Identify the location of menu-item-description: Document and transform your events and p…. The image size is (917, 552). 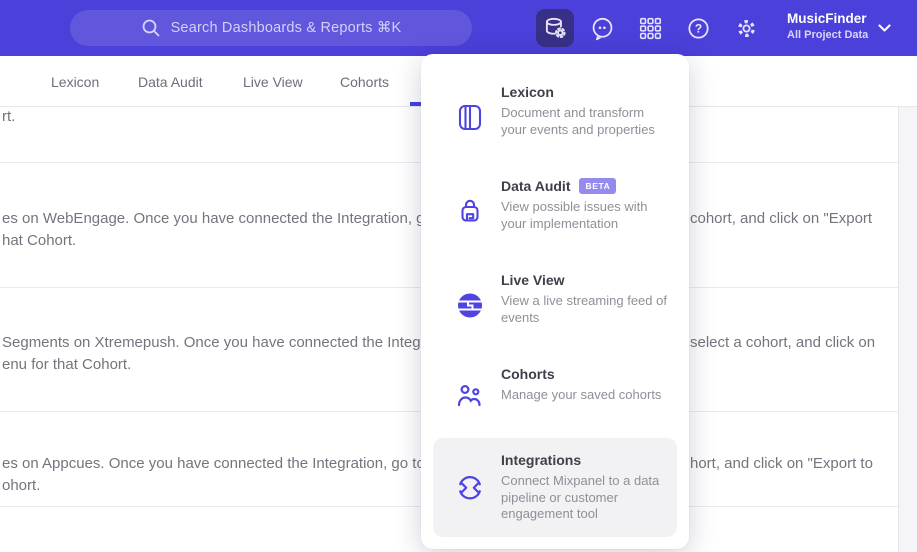
(578, 121).